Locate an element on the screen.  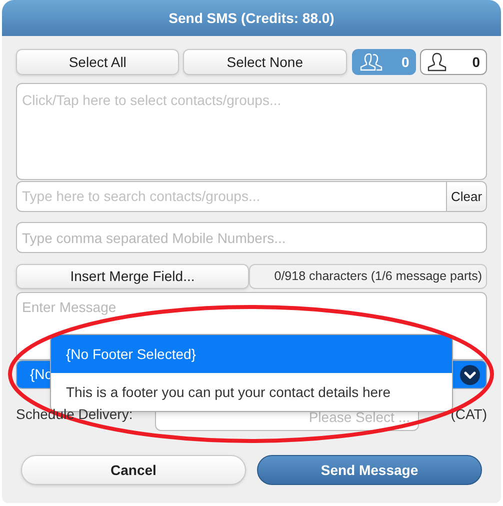
person-icon is located at coordinates (437, 62).